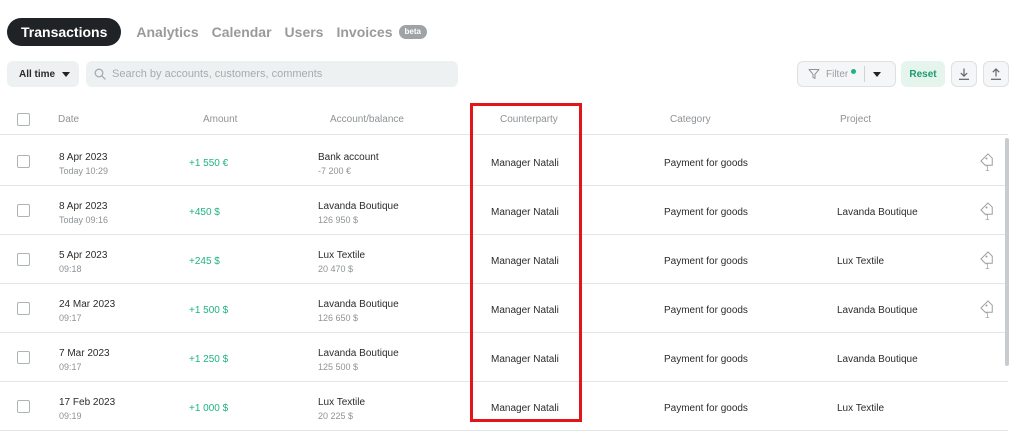 The width and height of the screenshot is (1024, 434). I want to click on row-time: 09:18, so click(70, 269).